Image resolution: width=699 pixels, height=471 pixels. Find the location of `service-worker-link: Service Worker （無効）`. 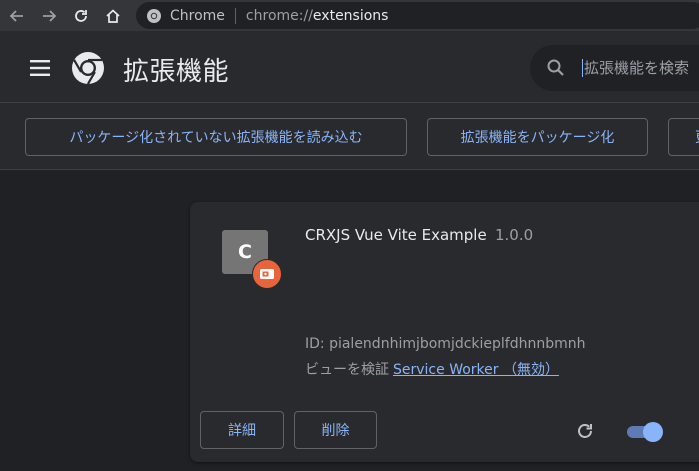

service-worker-link: Service Worker （無効） is located at coordinates (476, 370).